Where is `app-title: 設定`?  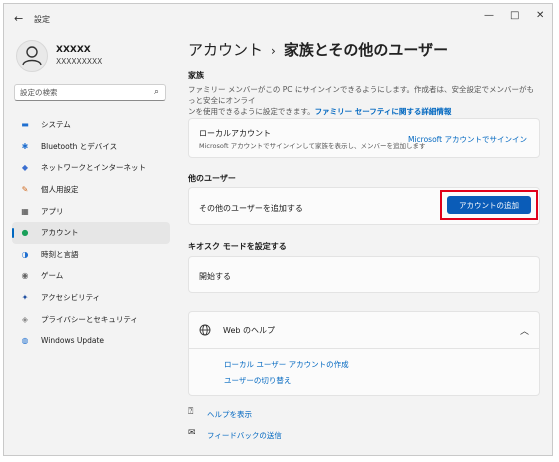 app-title: 設定 is located at coordinates (42, 19).